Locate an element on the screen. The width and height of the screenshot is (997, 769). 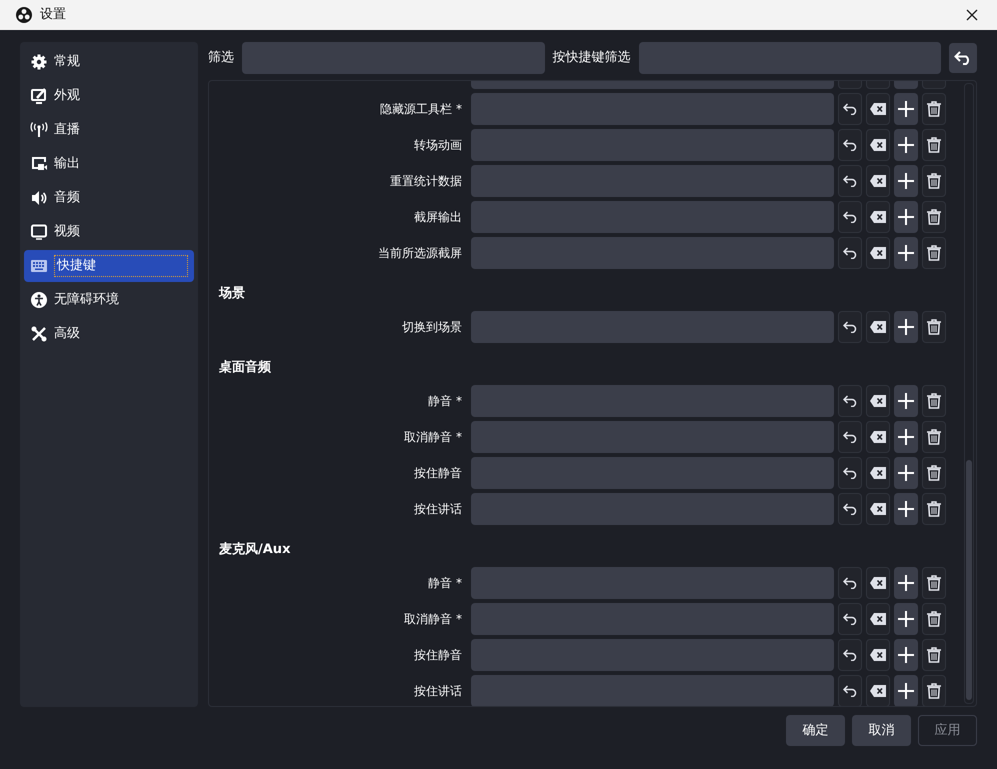
hotkey-label: 转场动画 is located at coordinates (438, 145).